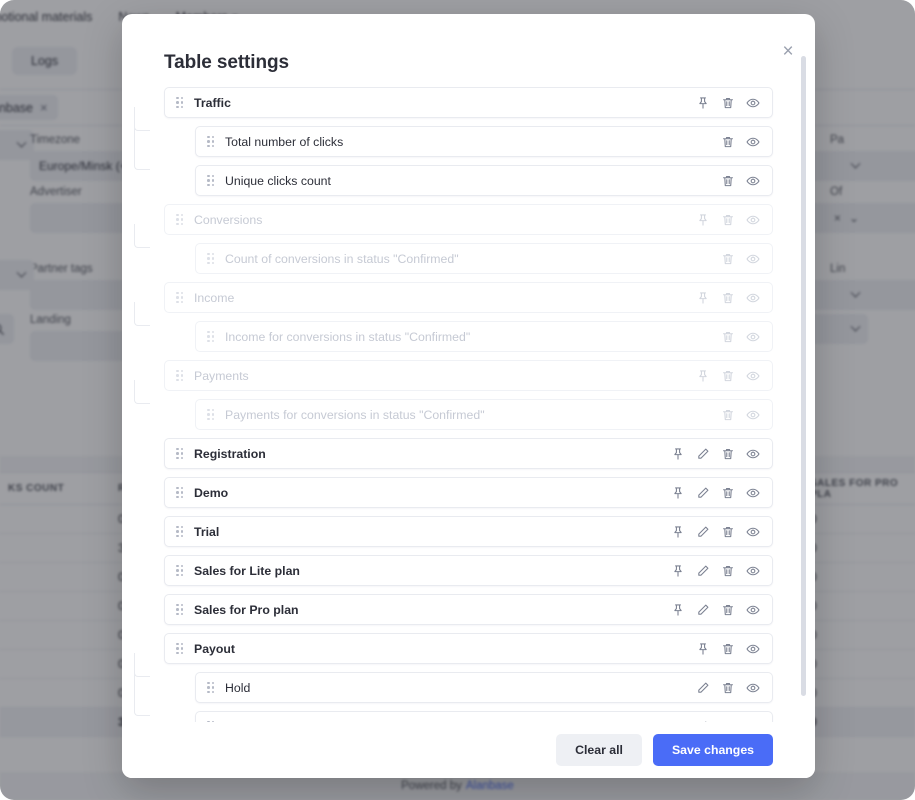 This screenshot has width=915, height=800. What do you see at coordinates (599, 750) in the screenshot?
I see `clear-all-button: Clear all` at bounding box center [599, 750].